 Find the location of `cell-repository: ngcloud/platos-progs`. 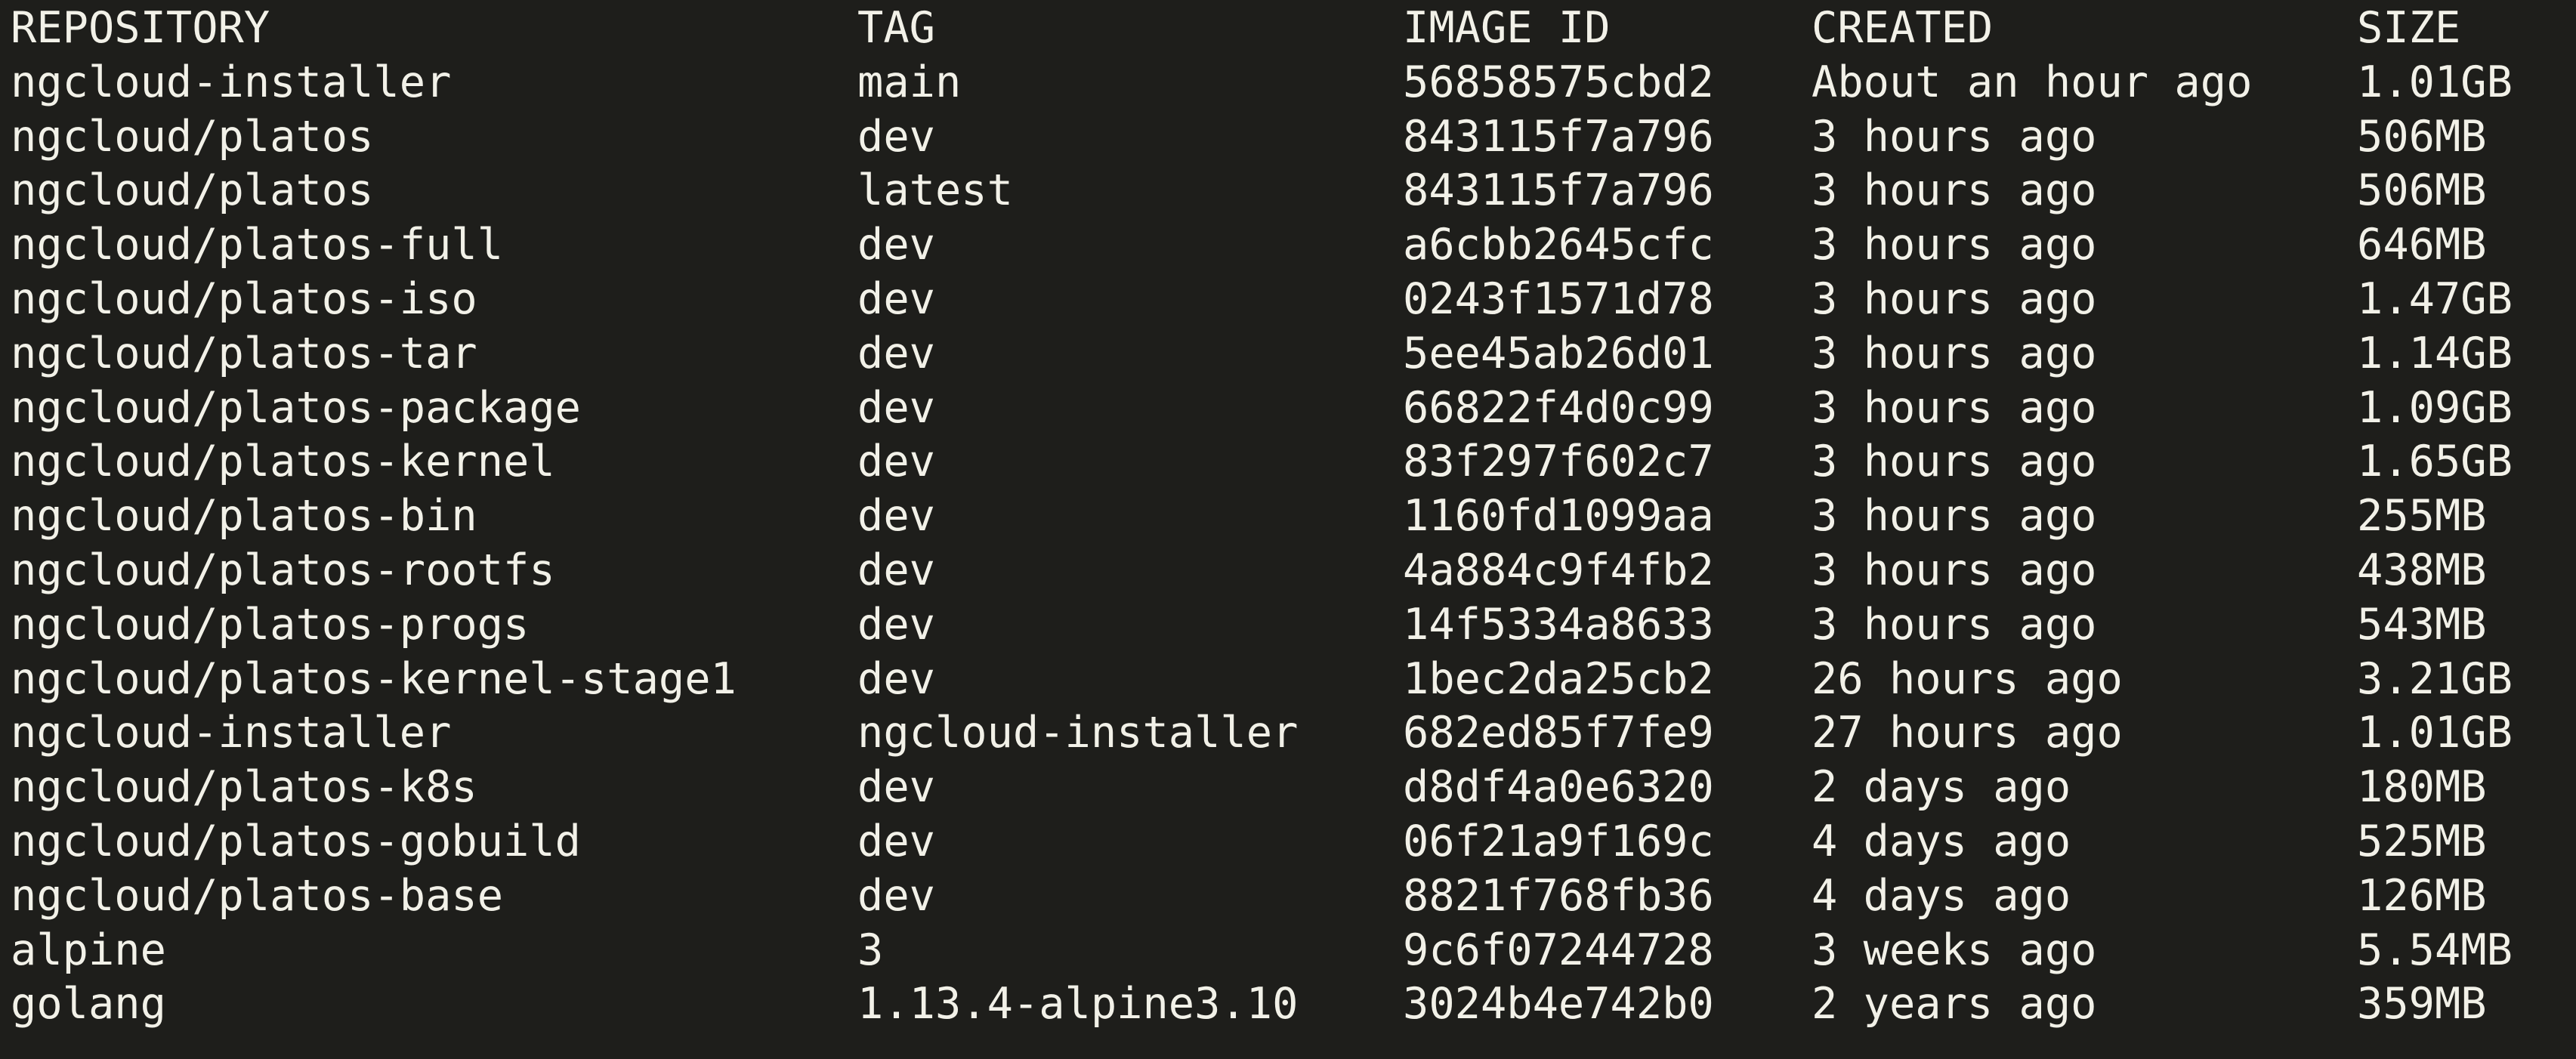

cell-repository: ngcloud/platos-progs is located at coordinates (270, 624).